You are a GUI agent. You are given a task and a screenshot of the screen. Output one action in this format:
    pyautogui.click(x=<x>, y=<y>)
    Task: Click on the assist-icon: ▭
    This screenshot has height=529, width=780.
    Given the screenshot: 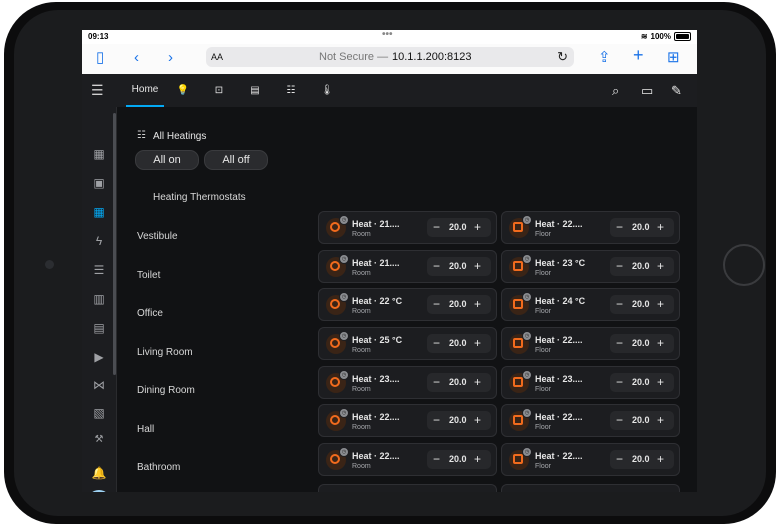 What is the action you would take?
    pyautogui.click(x=647, y=91)
    